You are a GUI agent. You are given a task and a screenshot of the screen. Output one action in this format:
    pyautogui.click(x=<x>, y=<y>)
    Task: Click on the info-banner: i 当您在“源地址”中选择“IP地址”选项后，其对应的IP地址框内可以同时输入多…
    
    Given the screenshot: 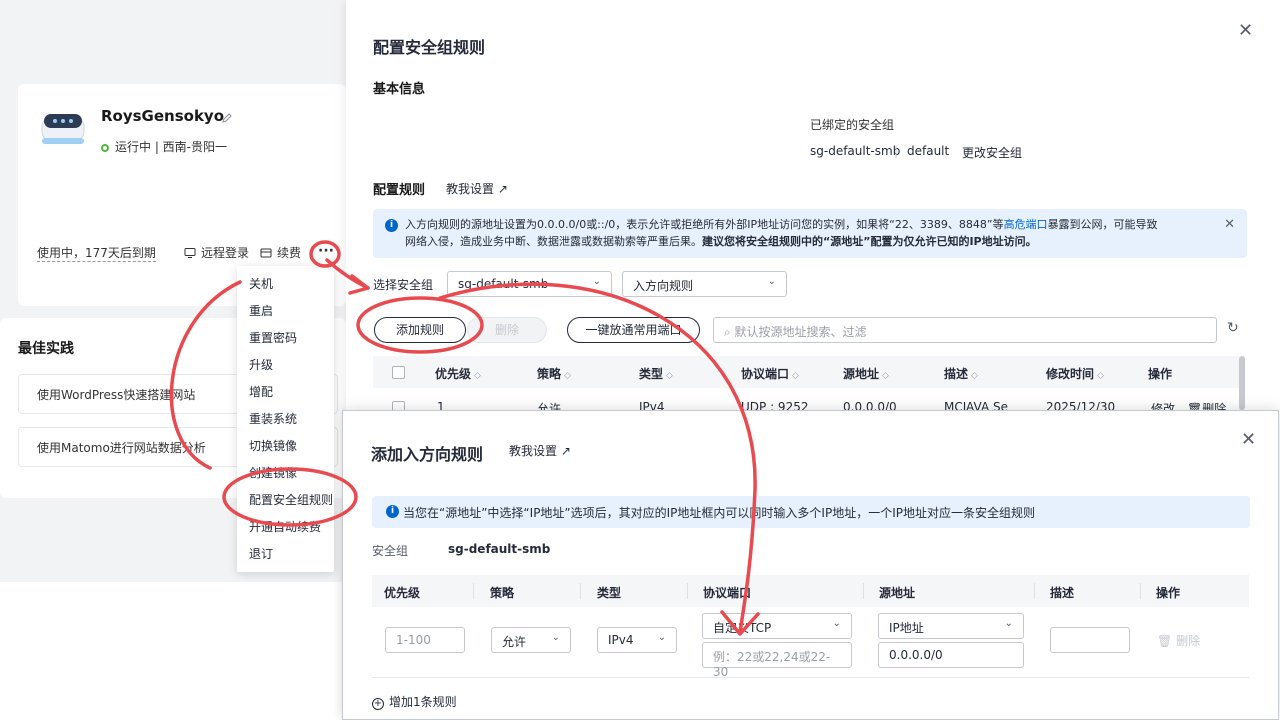 What is the action you would take?
    pyautogui.click(x=811, y=512)
    